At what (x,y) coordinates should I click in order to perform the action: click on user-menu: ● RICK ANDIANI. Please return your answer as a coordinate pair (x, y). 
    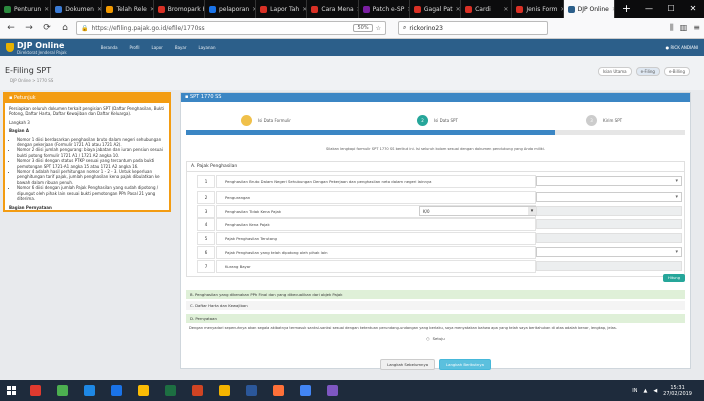
    Looking at the image, I should click on (682, 47).